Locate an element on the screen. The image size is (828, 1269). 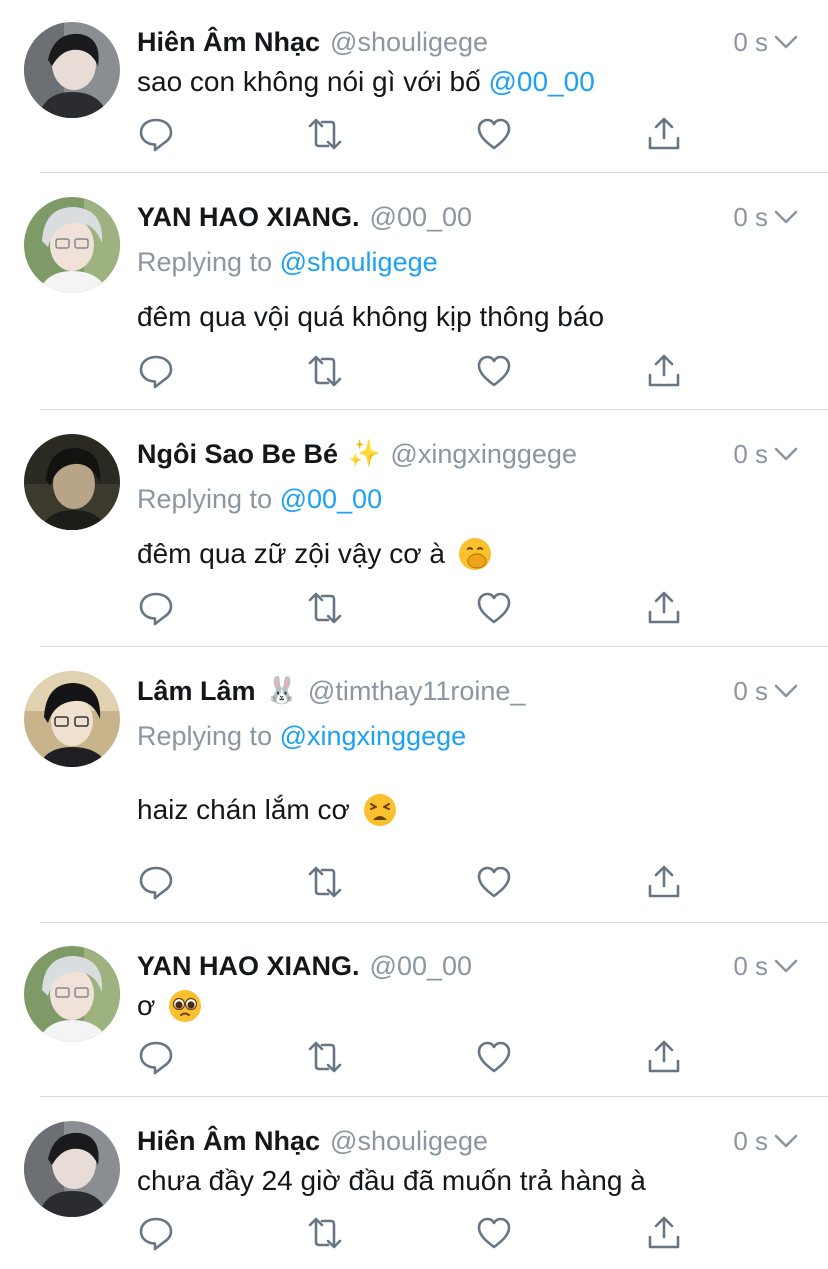
tweet-text-content: haiz chán lắm cơ is located at coordinates (243, 809).